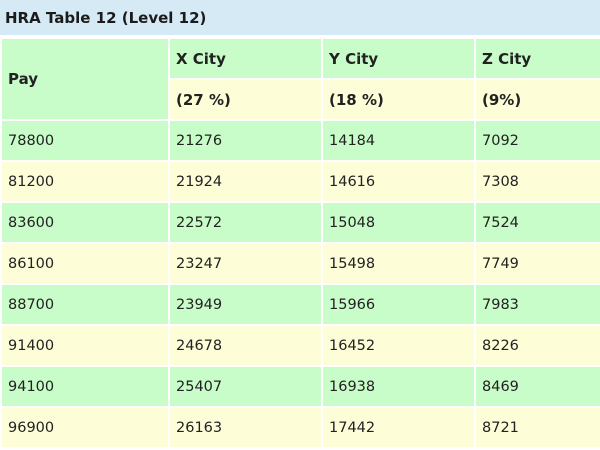 The height and width of the screenshot is (450, 600). I want to click on cell-z-city: 7749, so click(537, 263).